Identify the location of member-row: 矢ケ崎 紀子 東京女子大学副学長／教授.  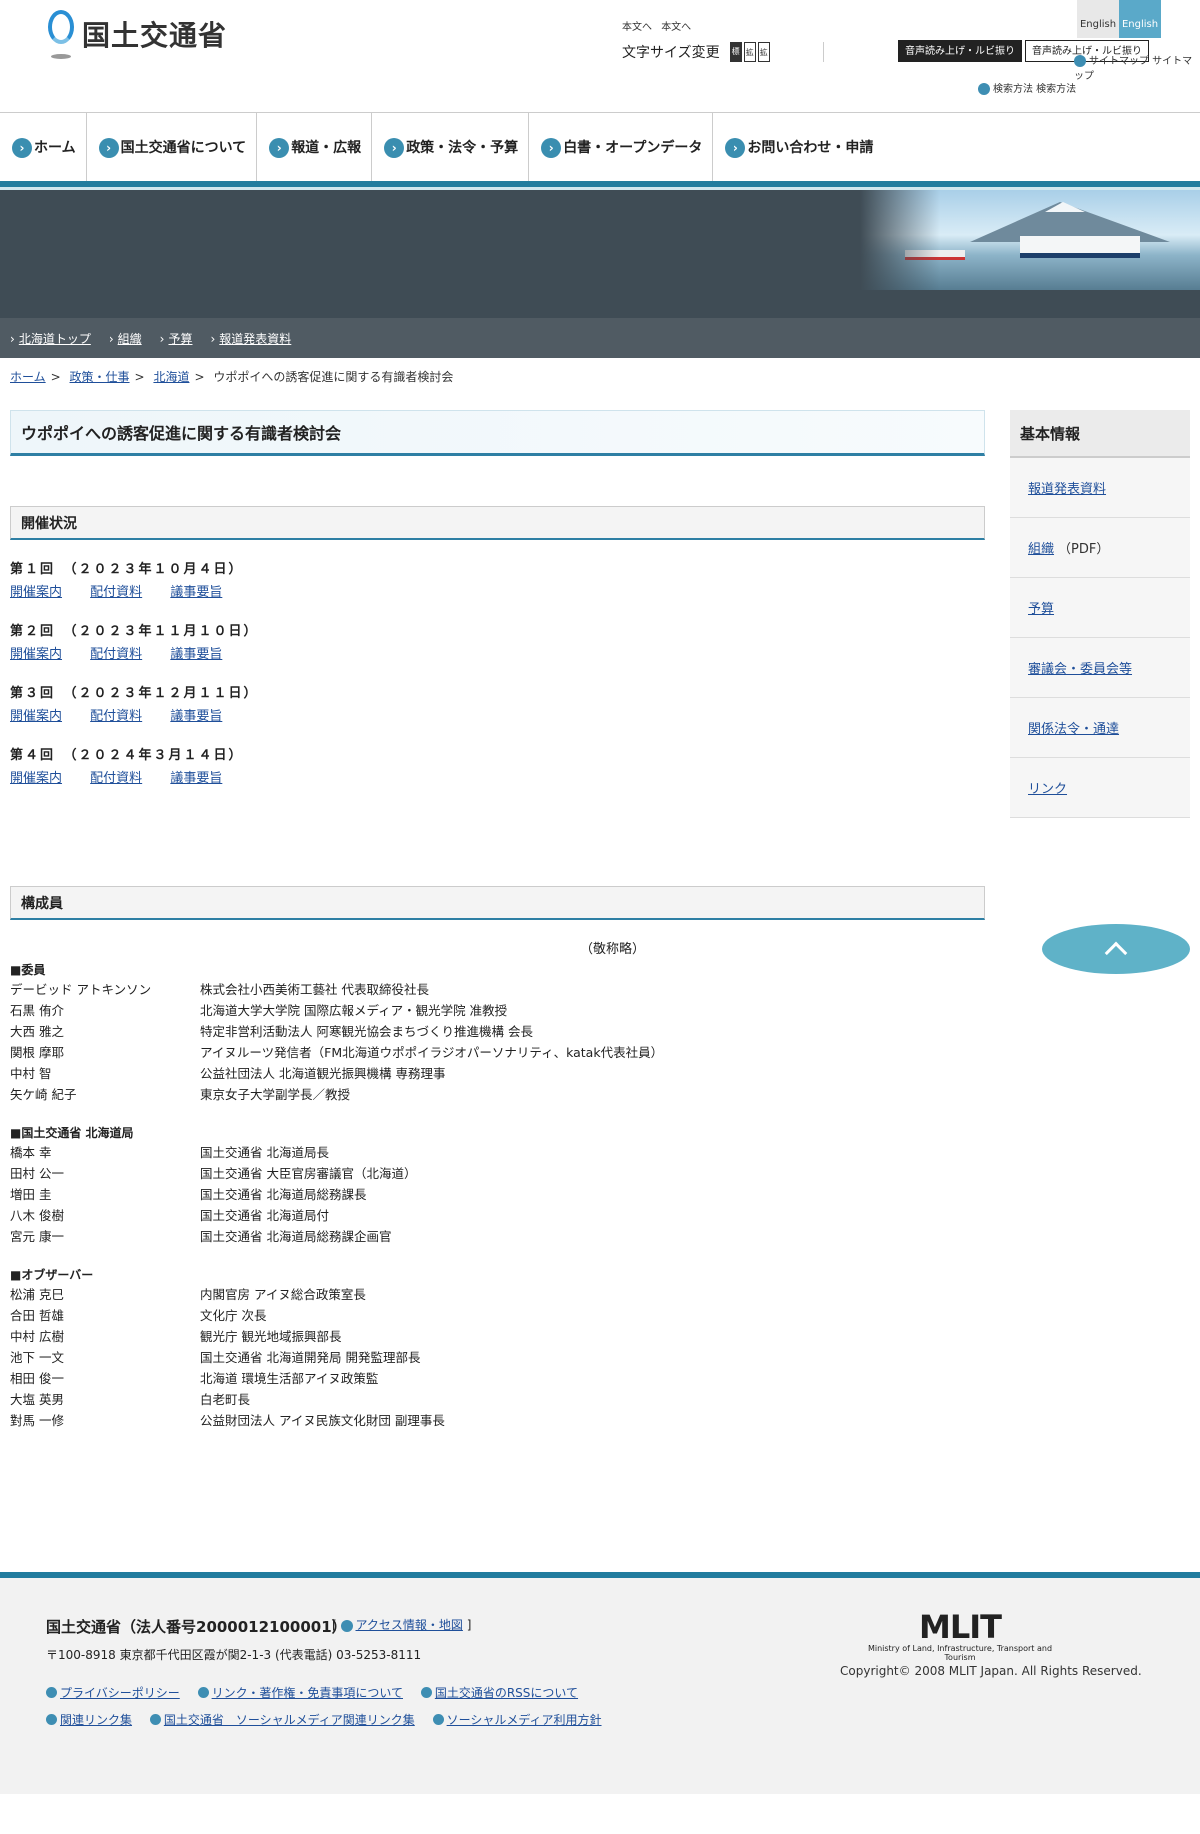
(497, 1093).